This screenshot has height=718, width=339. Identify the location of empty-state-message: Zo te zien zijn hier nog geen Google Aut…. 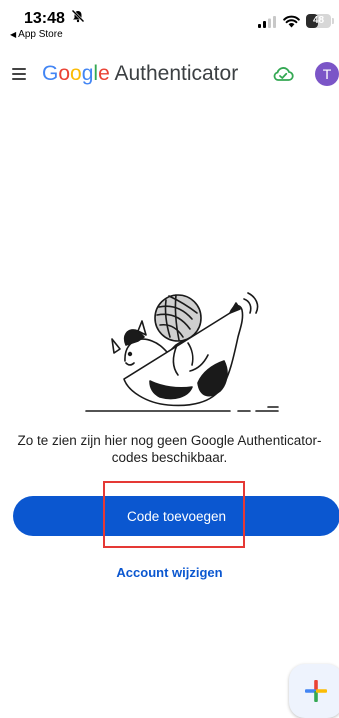
(169, 449).